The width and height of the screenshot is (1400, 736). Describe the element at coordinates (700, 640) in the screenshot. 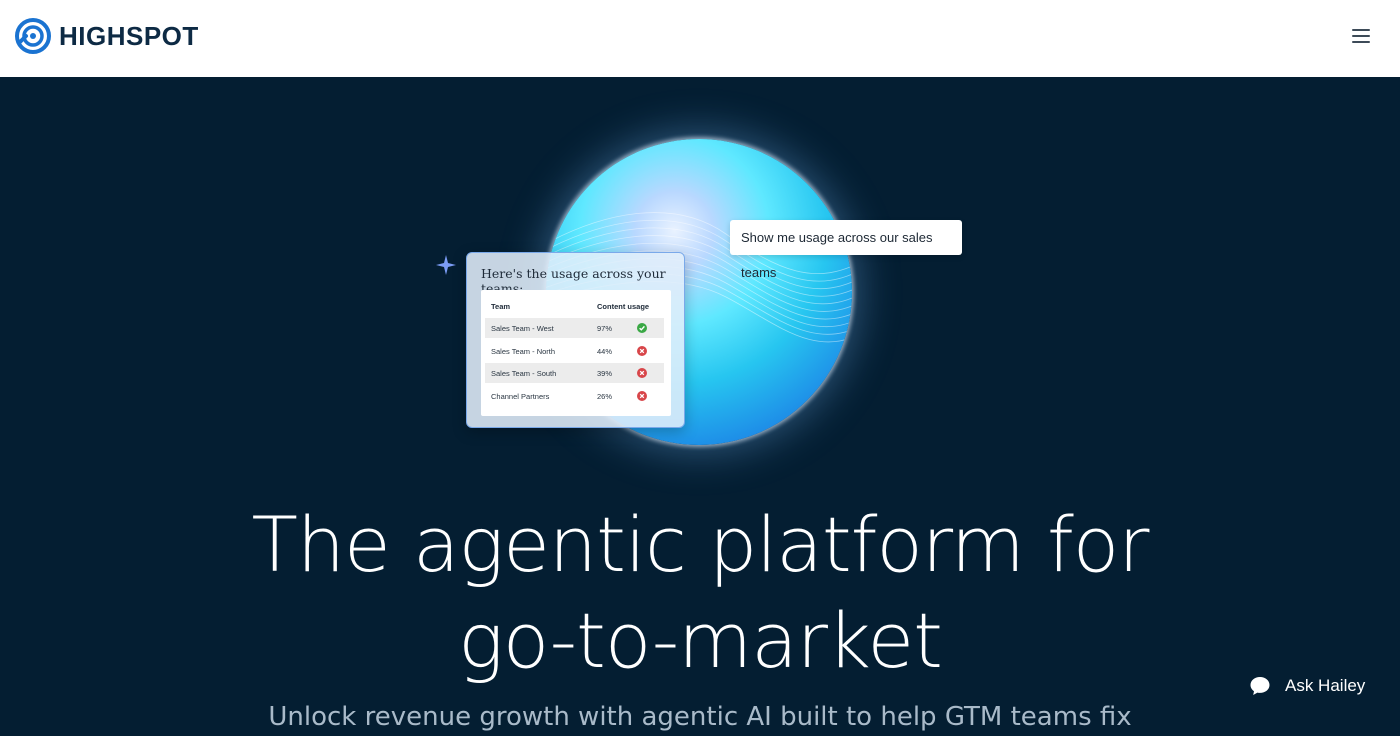

I see `headline-line-2: go-to-market` at that location.